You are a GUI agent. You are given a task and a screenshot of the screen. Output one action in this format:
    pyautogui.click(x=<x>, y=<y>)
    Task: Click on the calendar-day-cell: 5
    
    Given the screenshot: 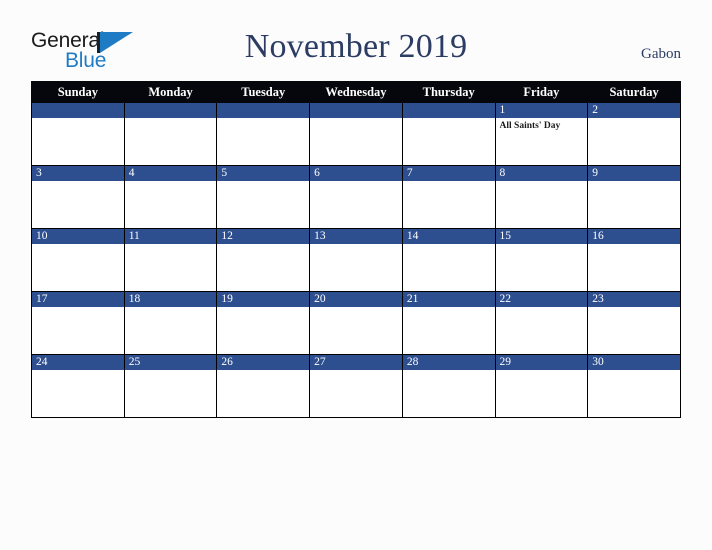 What is the action you would take?
    pyautogui.click(x=263, y=197)
    